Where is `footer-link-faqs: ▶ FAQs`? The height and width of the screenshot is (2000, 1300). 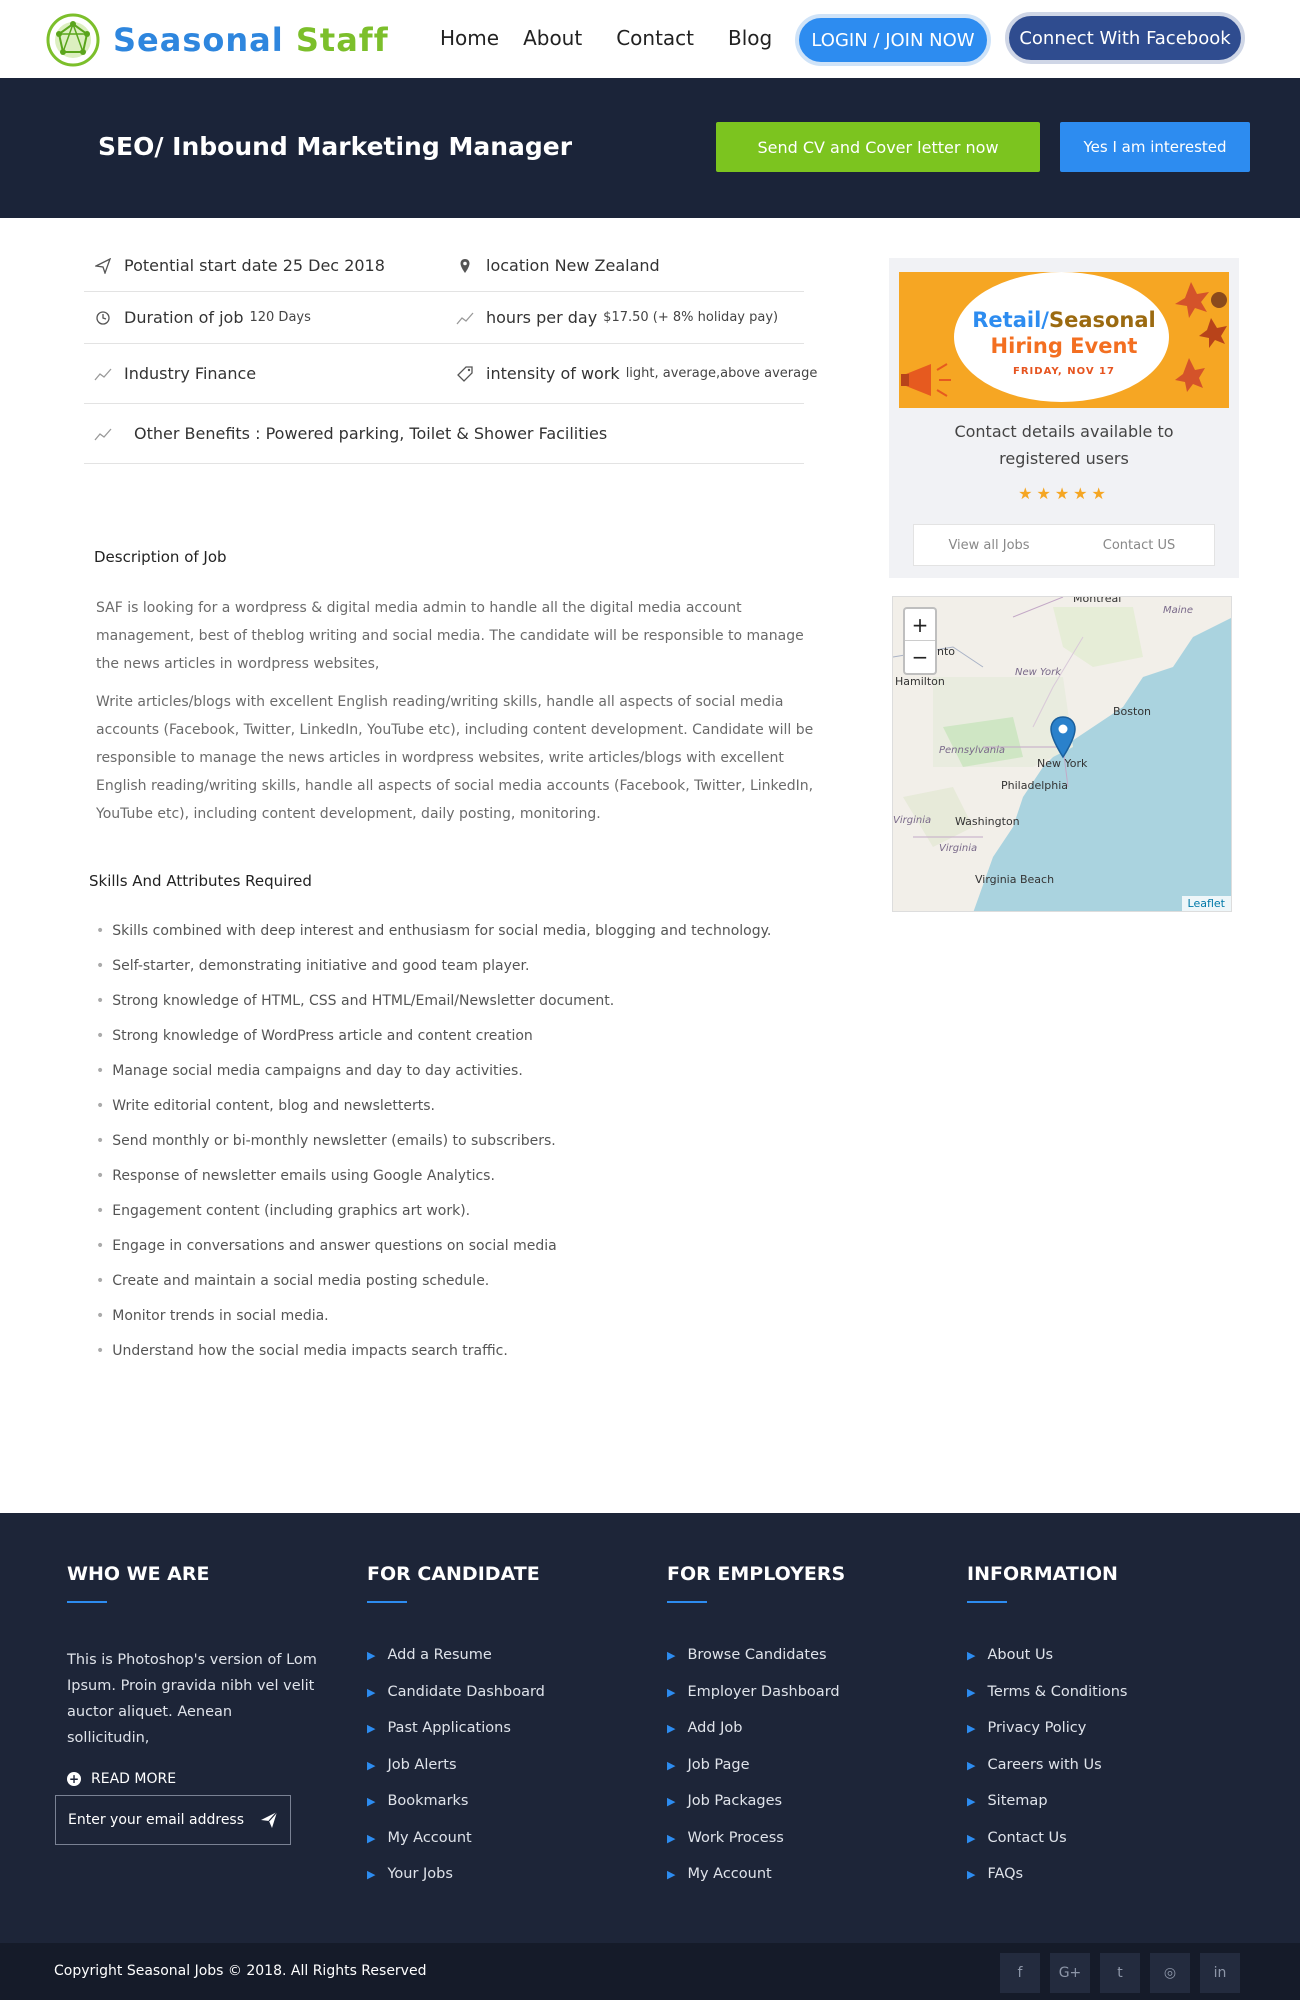
footer-link-faqs: ▶ FAQs is located at coordinates (1092, 1884).